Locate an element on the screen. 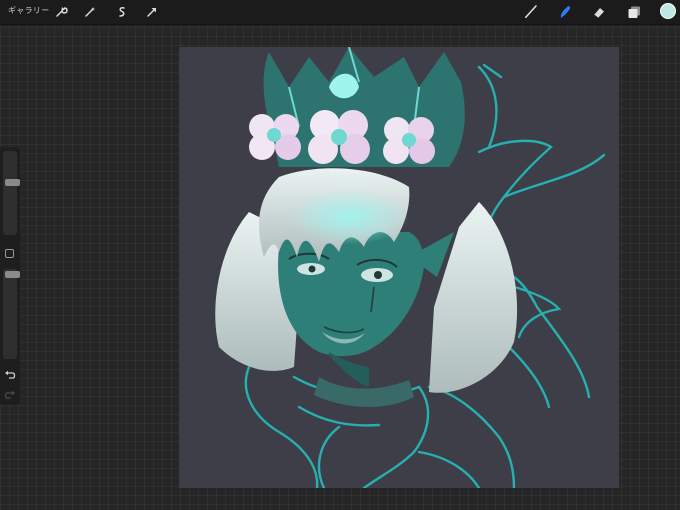 This screenshot has width=680, height=510. selection-icon is located at coordinates (122, 12).